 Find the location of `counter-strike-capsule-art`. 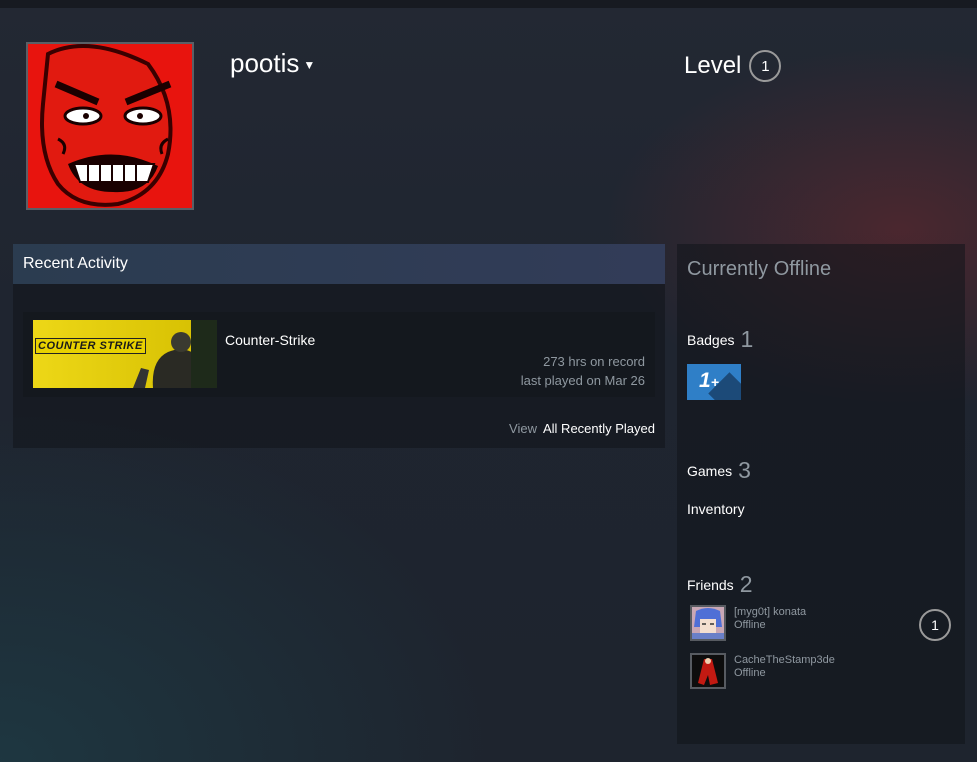

counter-strike-capsule-art is located at coordinates (125, 354).